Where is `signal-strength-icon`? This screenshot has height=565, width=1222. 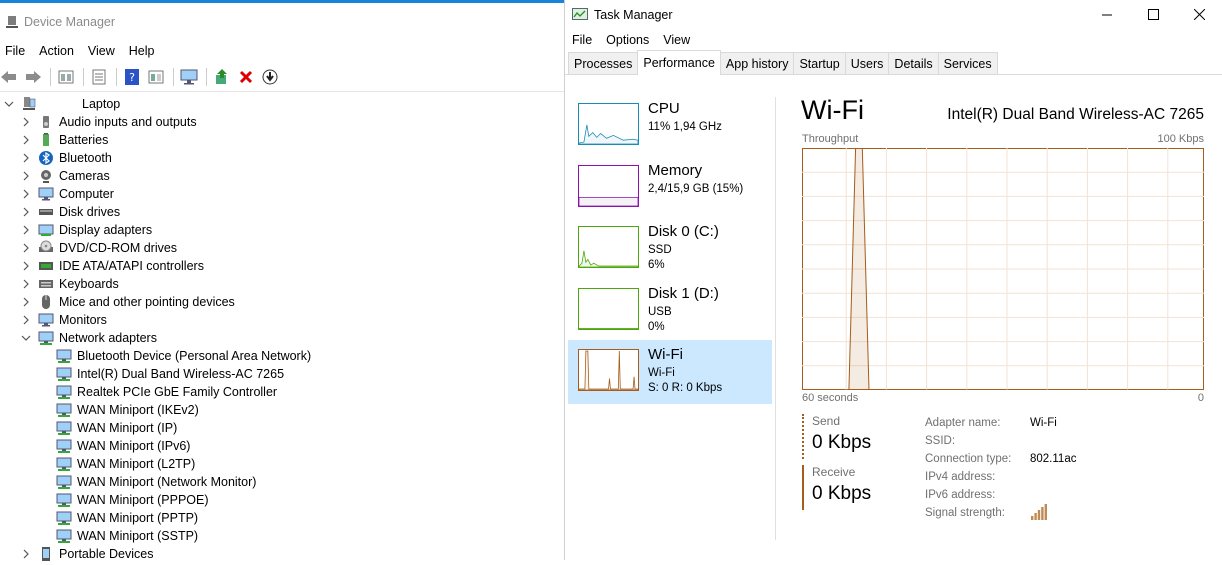
signal-strength-icon is located at coordinates (1039, 512).